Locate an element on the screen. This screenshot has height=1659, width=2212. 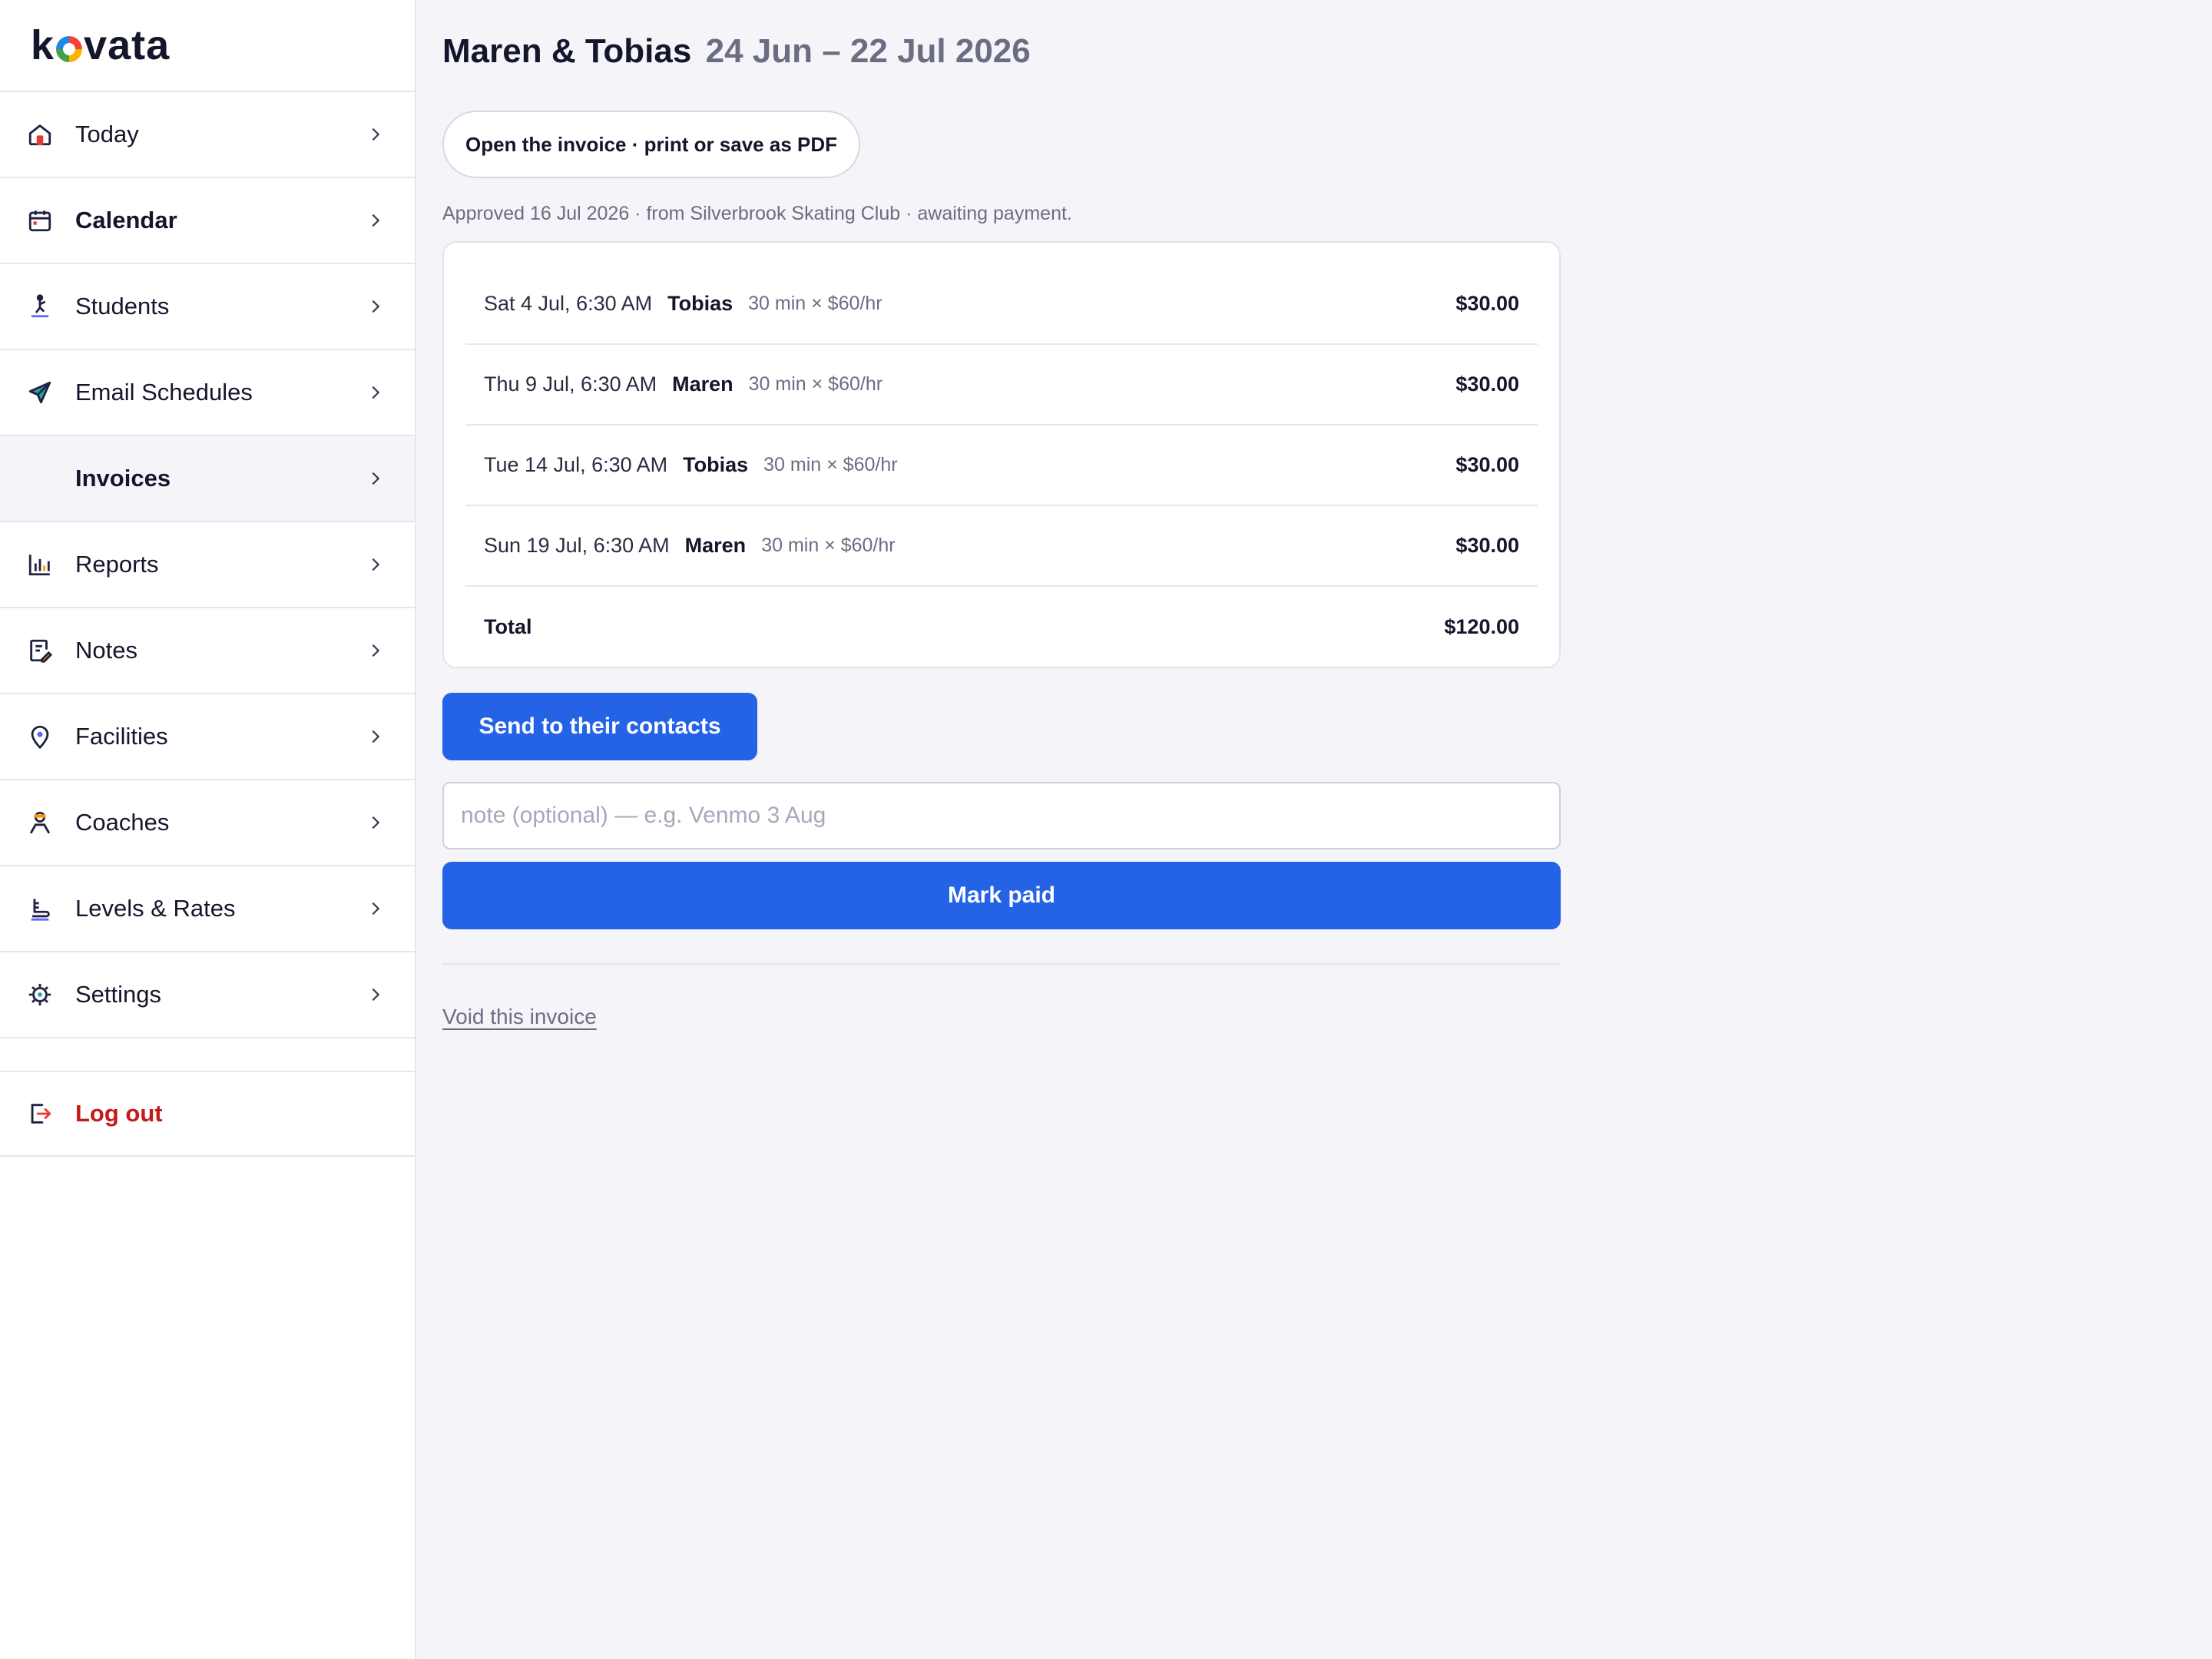
sidebar-item-coaches: Coaches is located at coordinates (207, 823).